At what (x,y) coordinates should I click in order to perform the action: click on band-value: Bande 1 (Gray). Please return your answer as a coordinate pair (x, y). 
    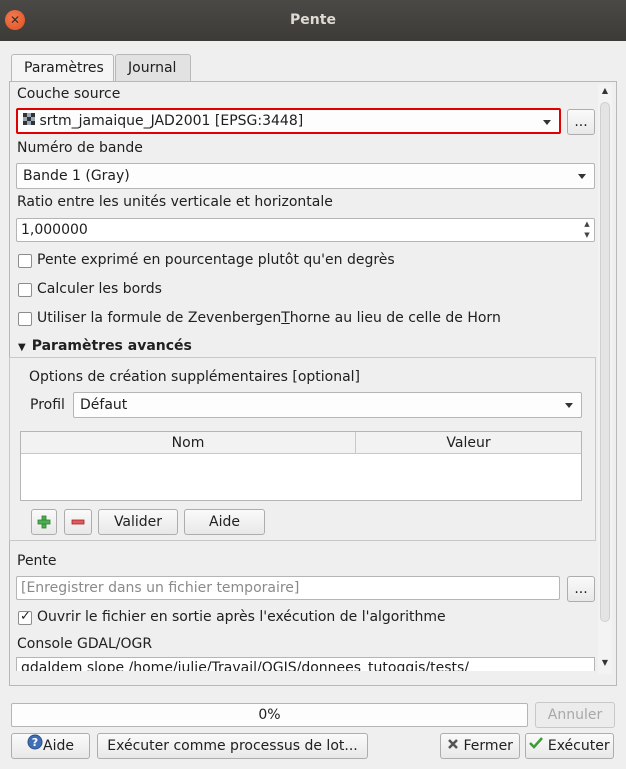
    Looking at the image, I should click on (76, 176).